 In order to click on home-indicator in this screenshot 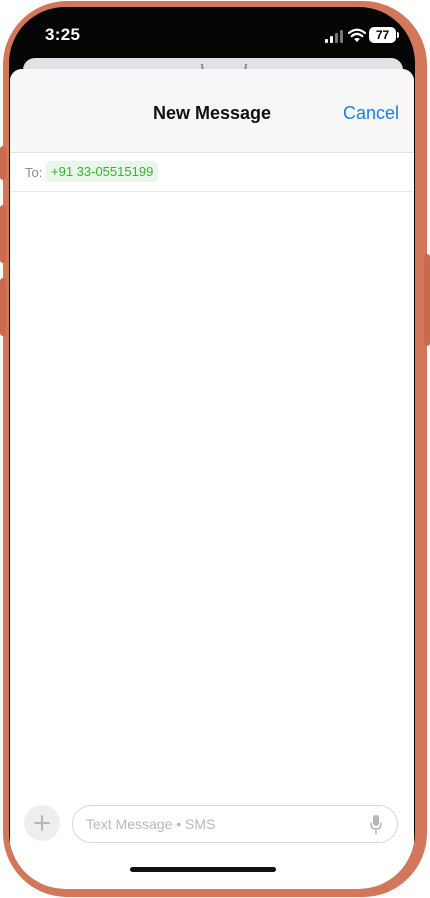, I will do `click(203, 869)`.